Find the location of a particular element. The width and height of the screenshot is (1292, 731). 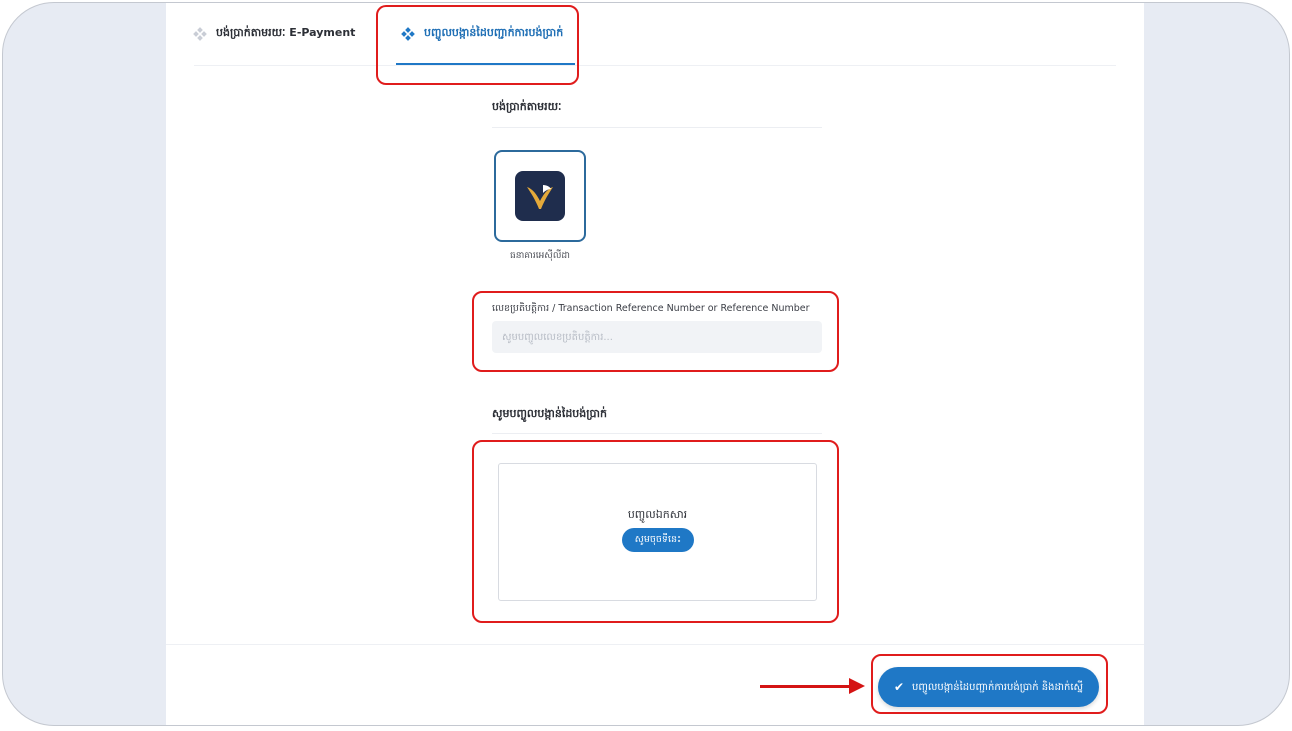

bank-name: ធនាគារអេស៊ីលីដា is located at coordinates (540, 256).